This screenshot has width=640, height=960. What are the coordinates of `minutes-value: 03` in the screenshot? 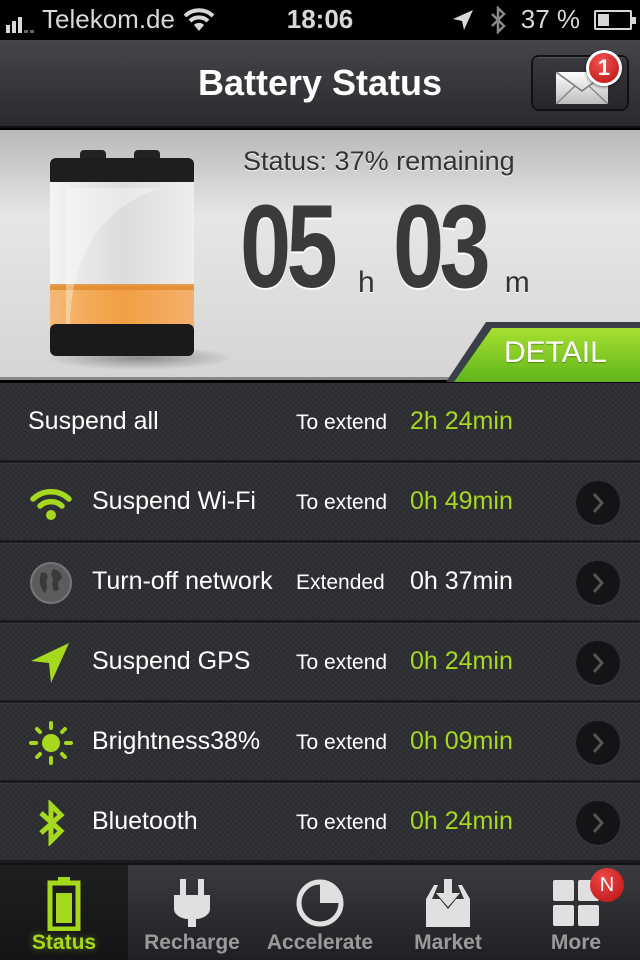 It's located at (441, 247).